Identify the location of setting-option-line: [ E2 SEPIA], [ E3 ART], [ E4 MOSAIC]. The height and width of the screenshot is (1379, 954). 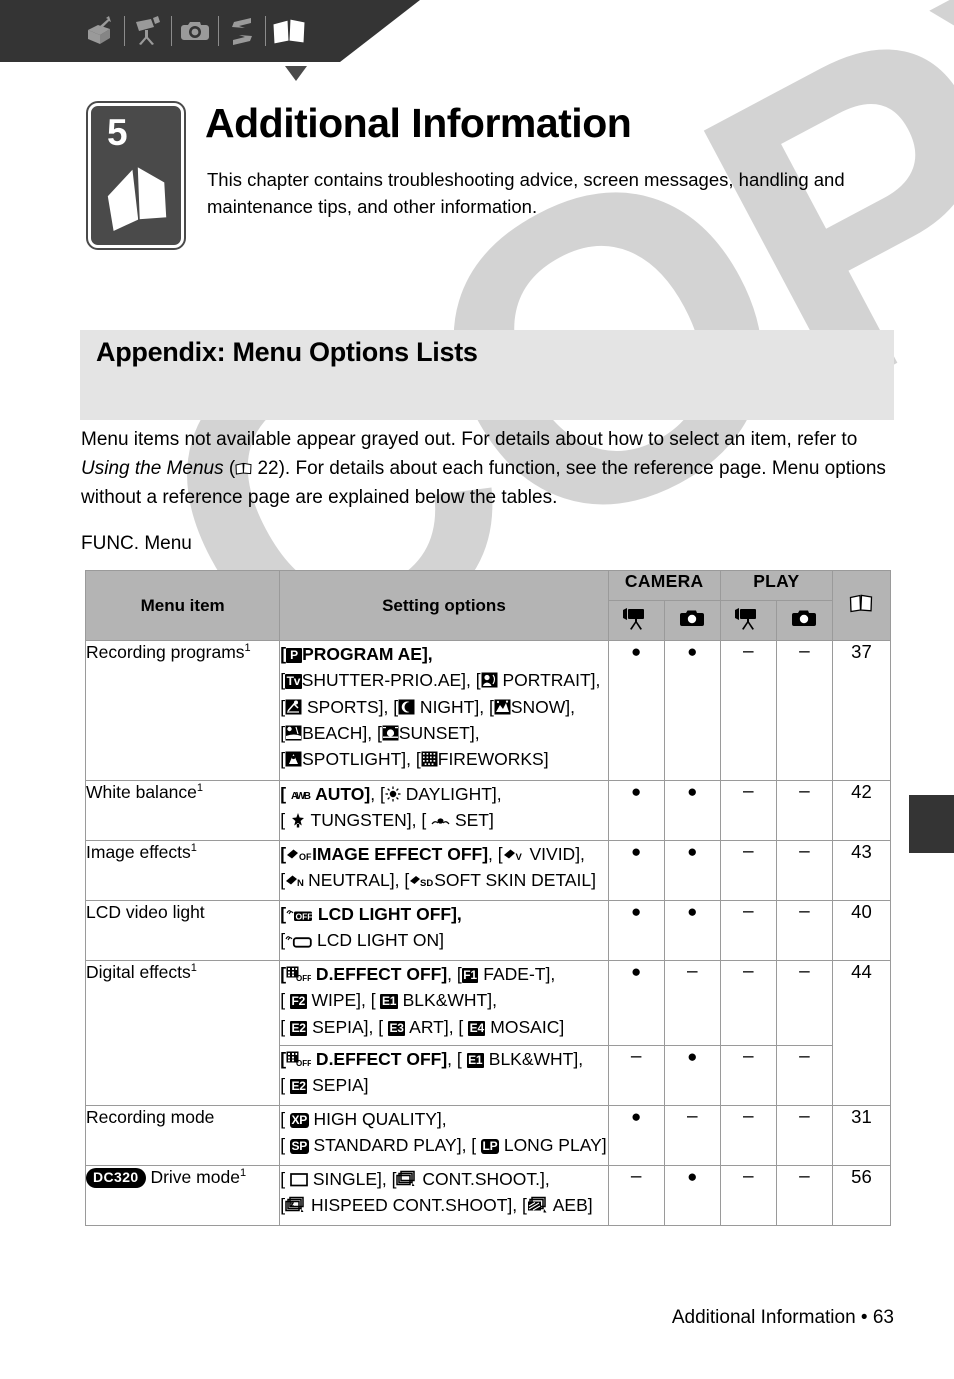
(422, 1026).